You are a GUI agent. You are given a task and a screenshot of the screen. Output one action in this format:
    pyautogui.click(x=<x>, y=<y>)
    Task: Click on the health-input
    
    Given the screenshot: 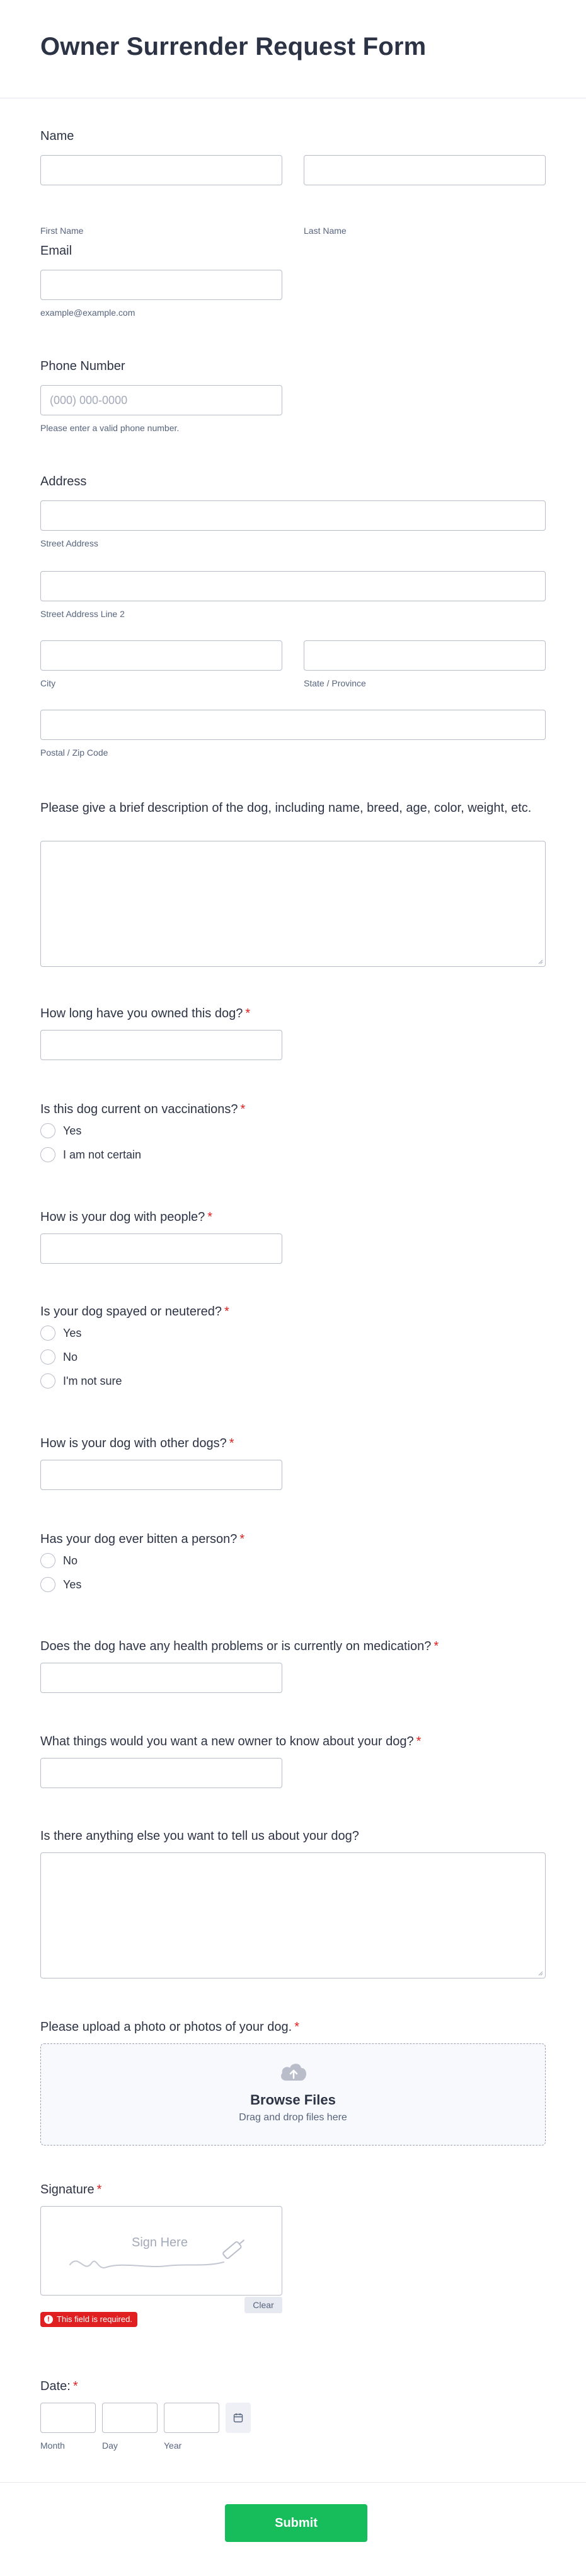 What is the action you would take?
    pyautogui.click(x=161, y=1678)
    